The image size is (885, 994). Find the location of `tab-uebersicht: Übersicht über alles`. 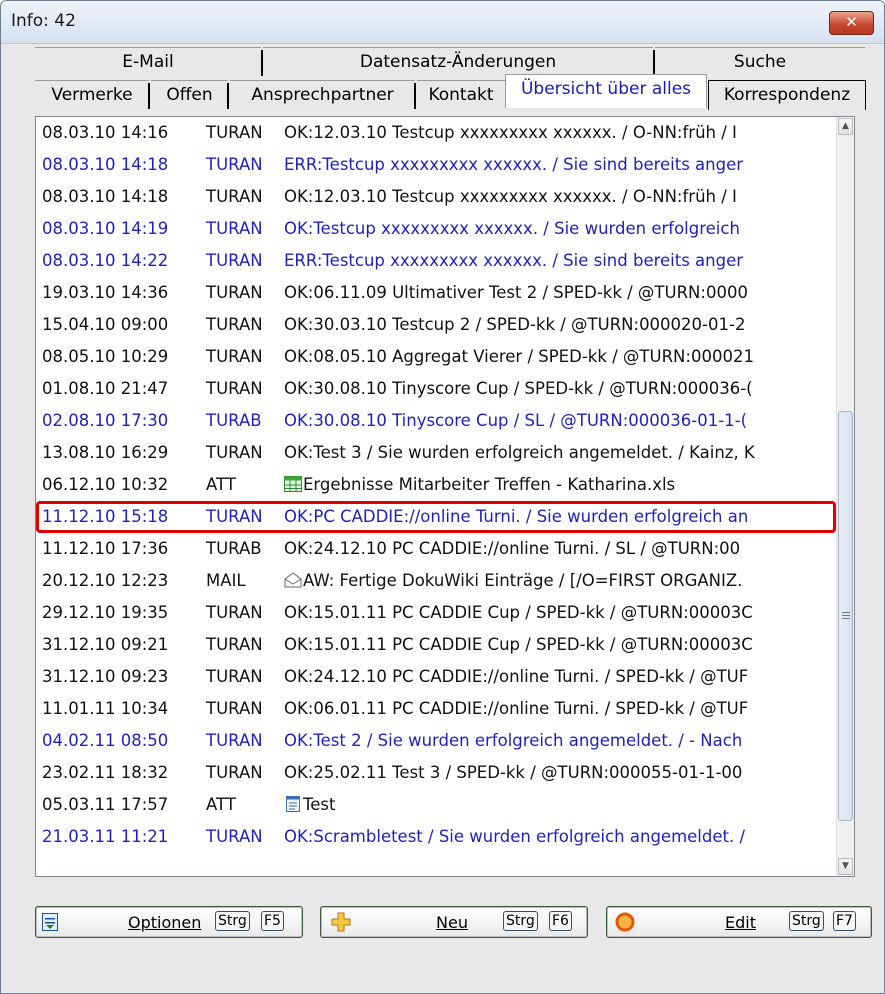

tab-uebersicht: Übersicht über alles is located at coordinates (606, 91).